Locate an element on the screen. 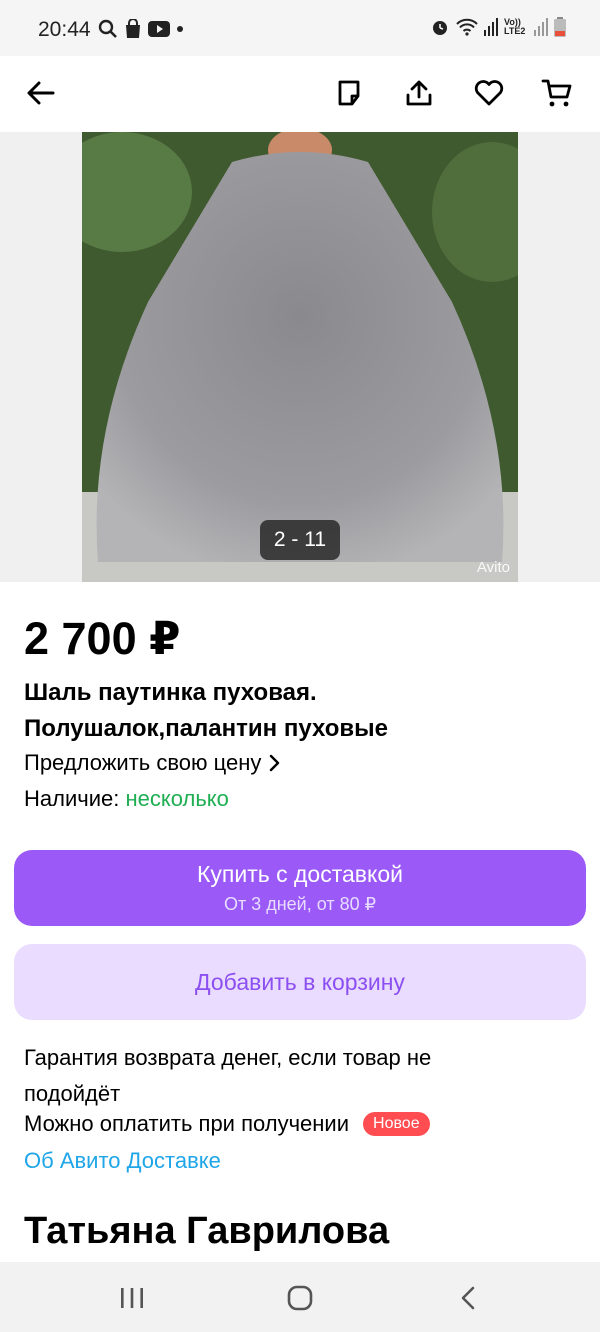 The width and height of the screenshot is (600, 1332). avito-watermark: Avito is located at coordinates (493, 567).